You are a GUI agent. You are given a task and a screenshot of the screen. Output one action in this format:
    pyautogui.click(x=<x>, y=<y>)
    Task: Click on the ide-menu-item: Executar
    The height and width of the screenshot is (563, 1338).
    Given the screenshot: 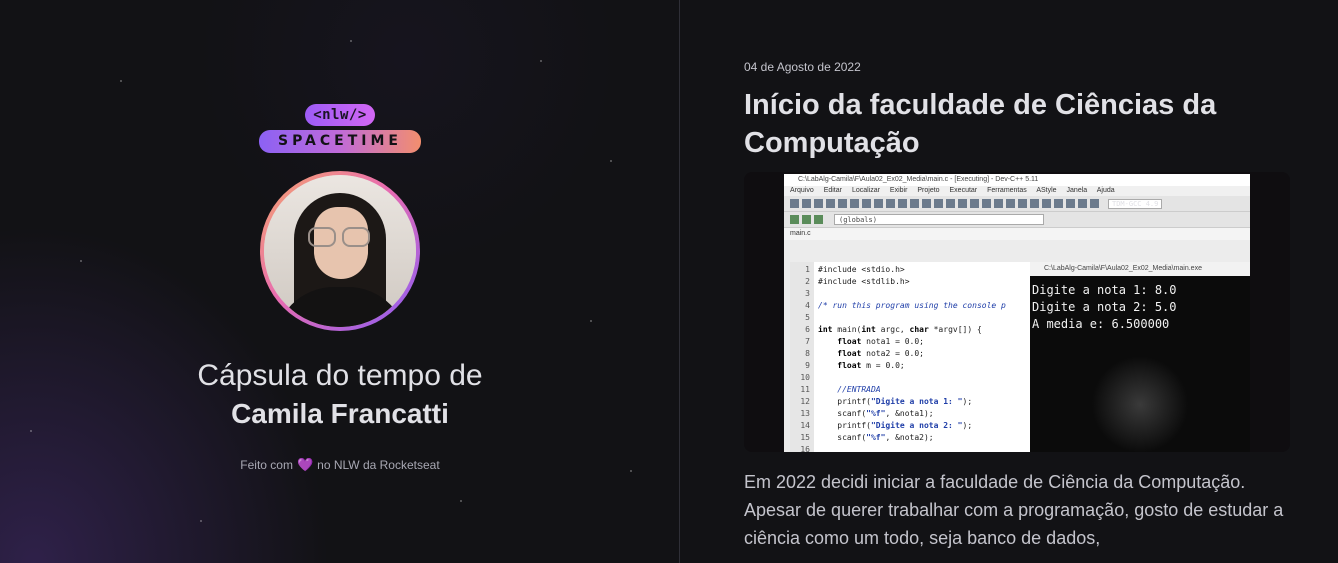 What is the action you would take?
    pyautogui.click(x=963, y=190)
    